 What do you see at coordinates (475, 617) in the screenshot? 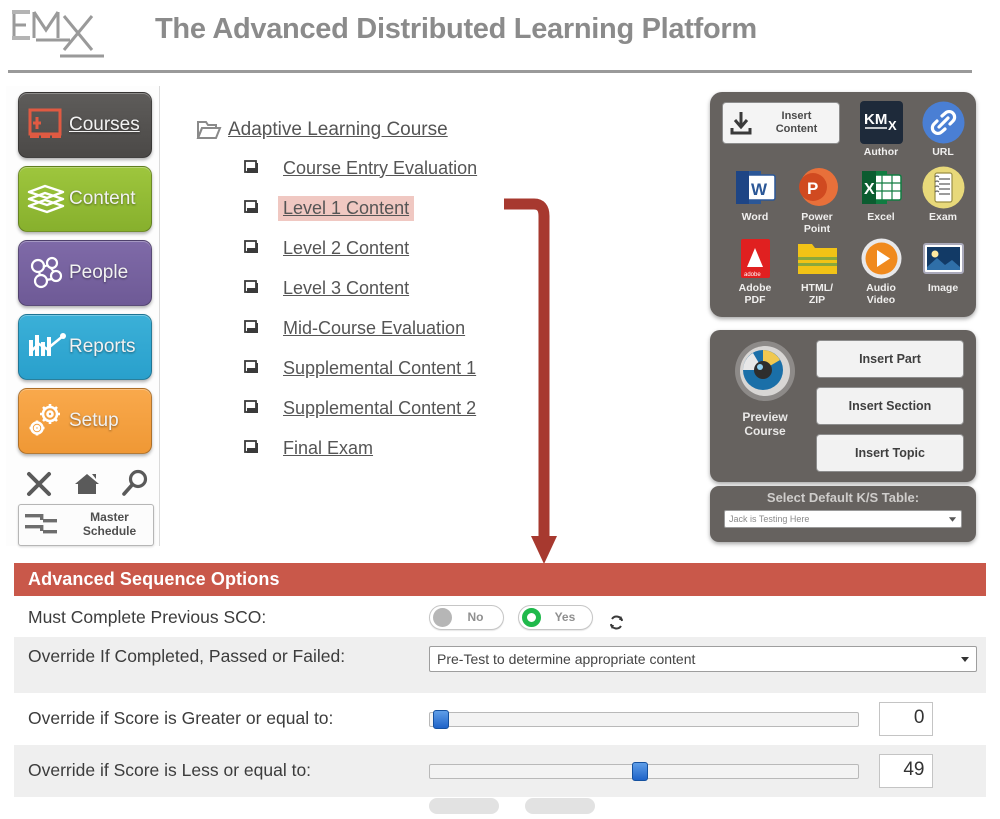
I see `toggle-label: No` at bounding box center [475, 617].